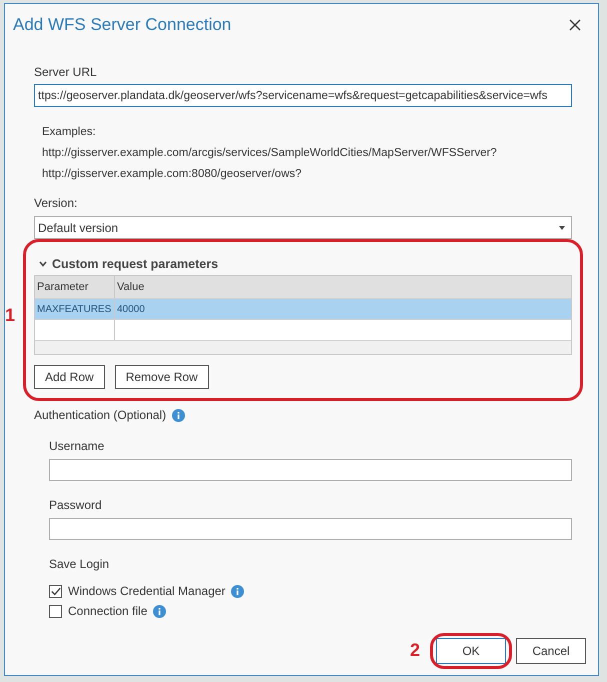 Image resolution: width=607 pixels, height=682 pixels. What do you see at coordinates (551, 651) in the screenshot?
I see `cancel-button: Cancel` at bounding box center [551, 651].